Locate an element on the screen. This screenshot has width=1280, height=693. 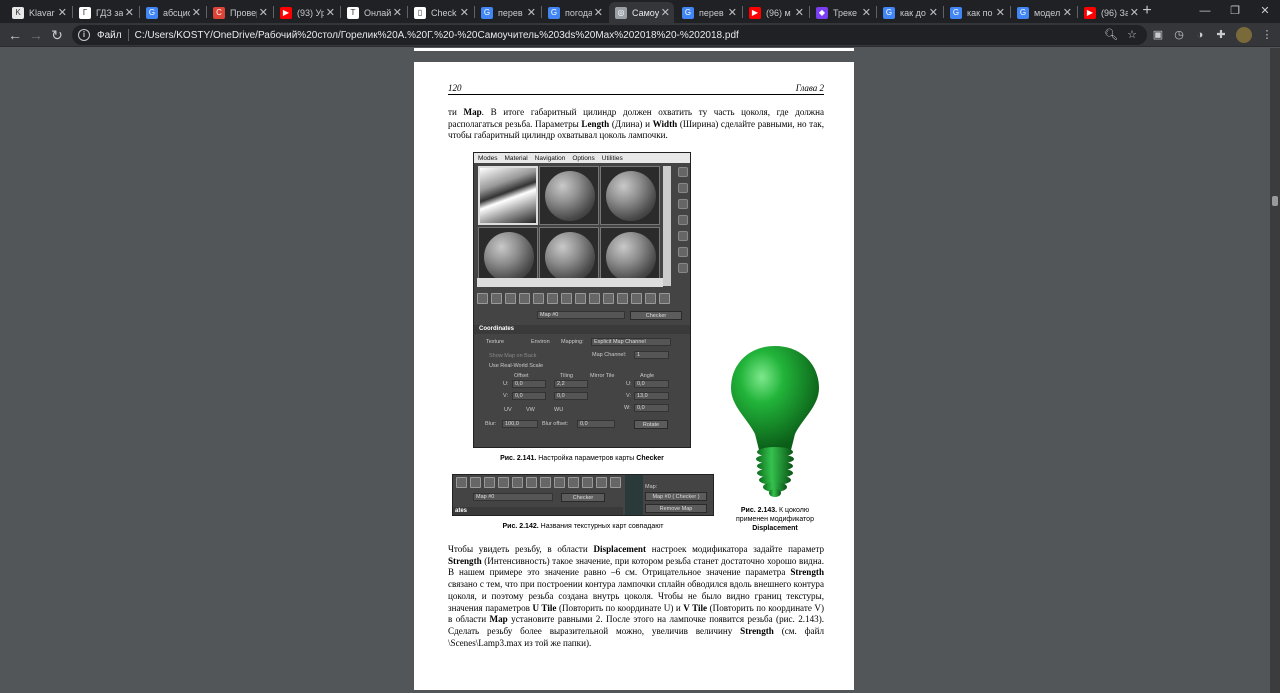
tab-title: Klavar is located at coordinates (42, 12).